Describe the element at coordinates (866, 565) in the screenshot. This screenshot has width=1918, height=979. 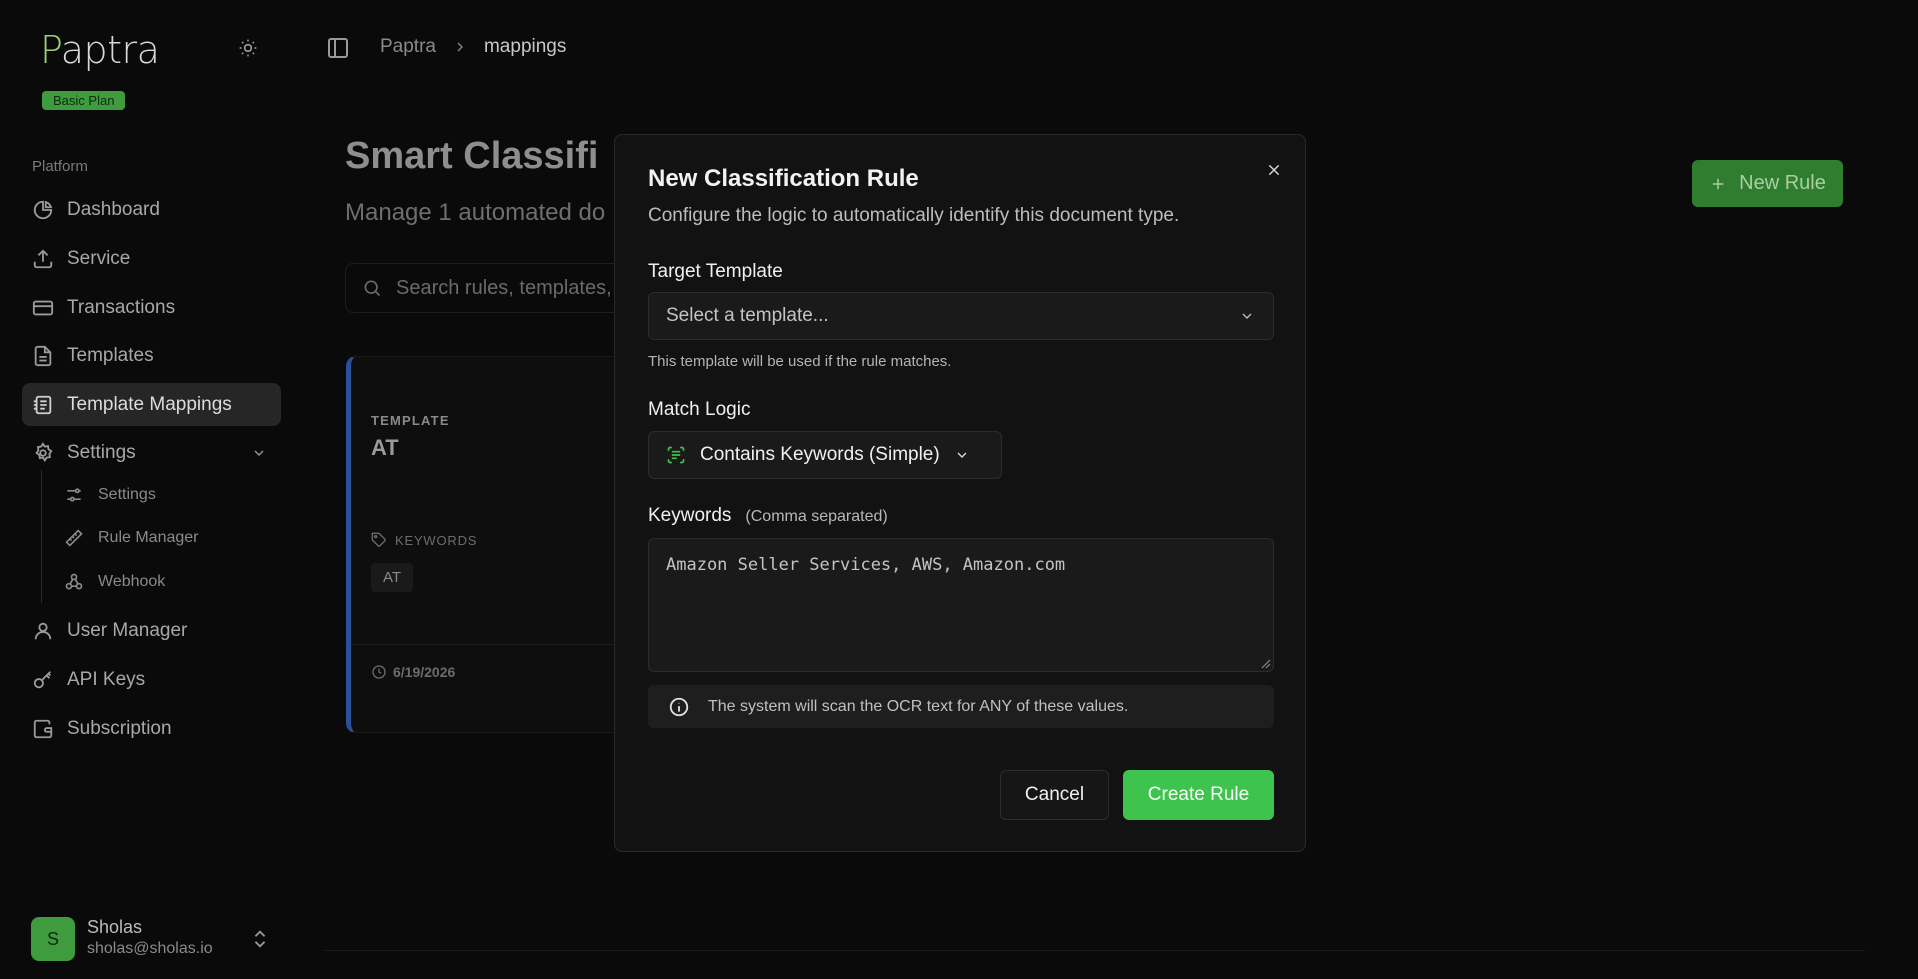
I see `keywords-value: Amazon Seller Services, AWS, Amazon.com` at that location.